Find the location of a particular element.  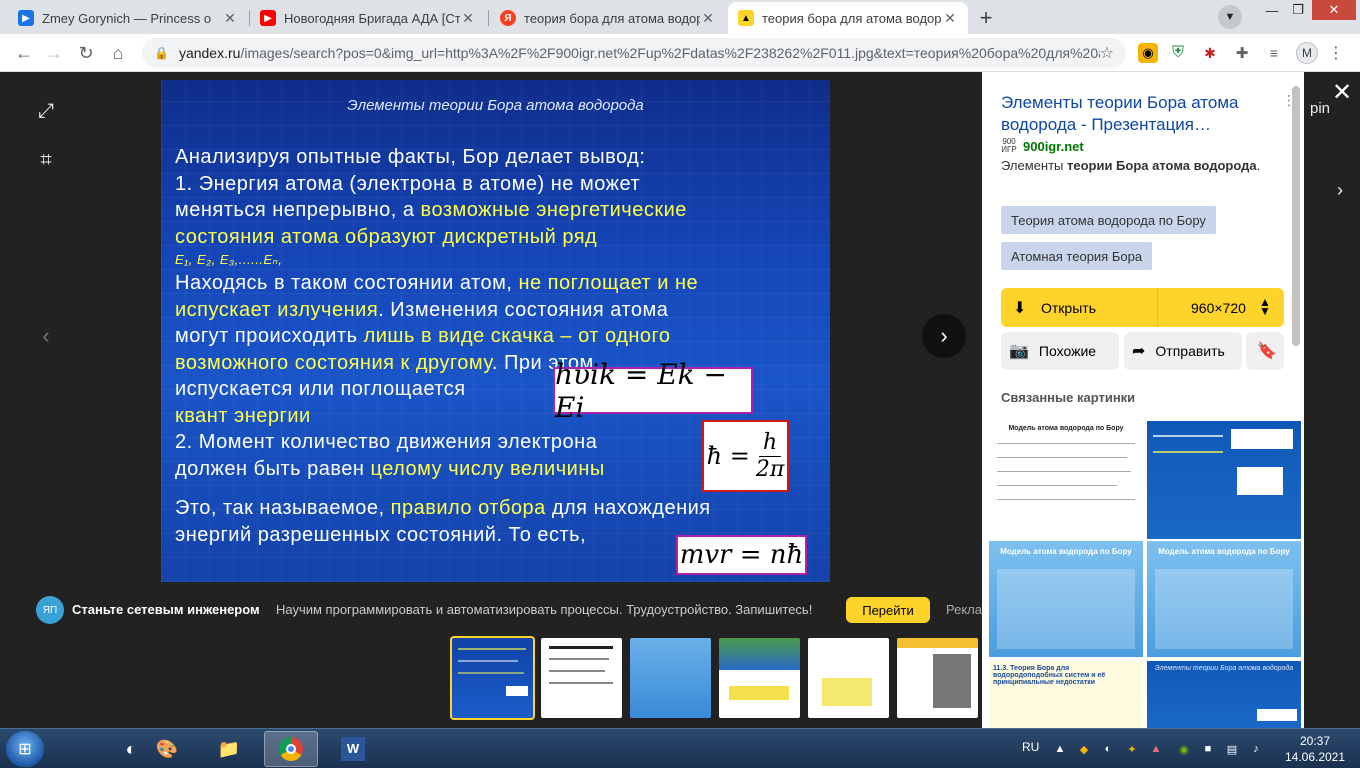

similar-button: 📷 Похожие is located at coordinates (1060, 351).